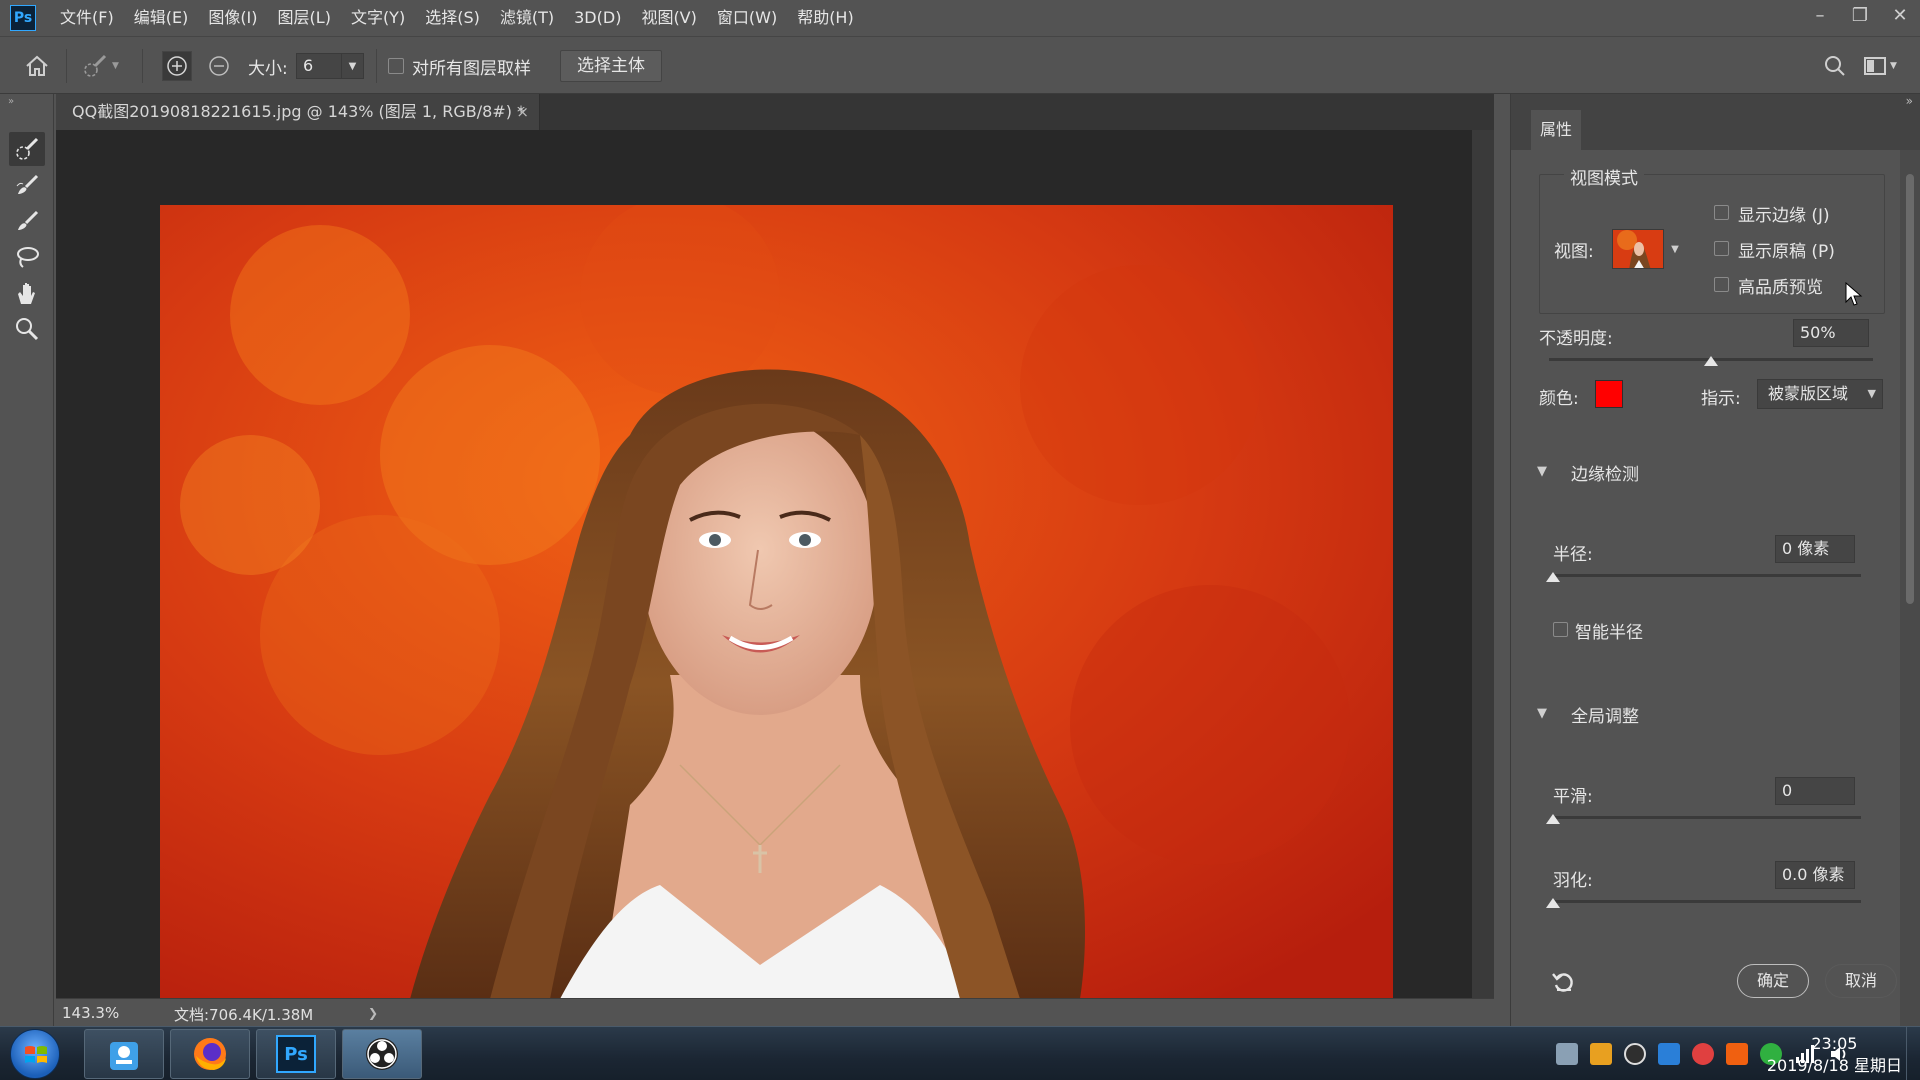 The height and width of the screenshot is (1080, 1920). I want to click on panel-scrollbar, so click(1910, 588).